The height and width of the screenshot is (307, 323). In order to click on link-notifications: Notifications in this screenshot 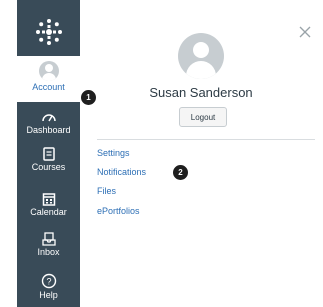, I will do `click(121, 172)`.